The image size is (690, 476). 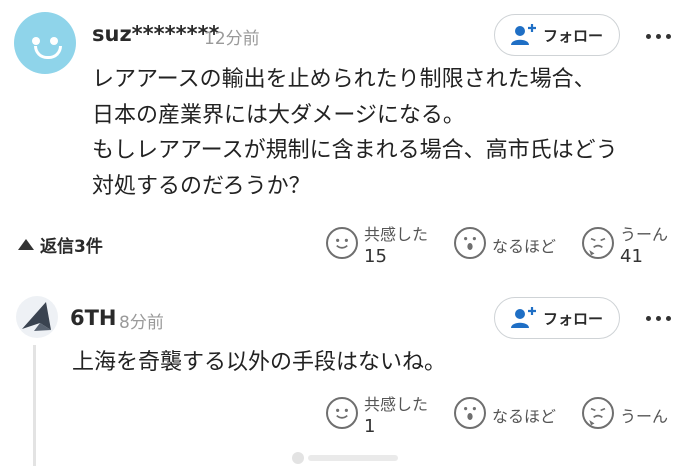 What do you see at coordinates (278, 115) in the screenshot?
I see `comment-line: 日本の産業界には大ダメージになる。` at bounding box center [278, 115].